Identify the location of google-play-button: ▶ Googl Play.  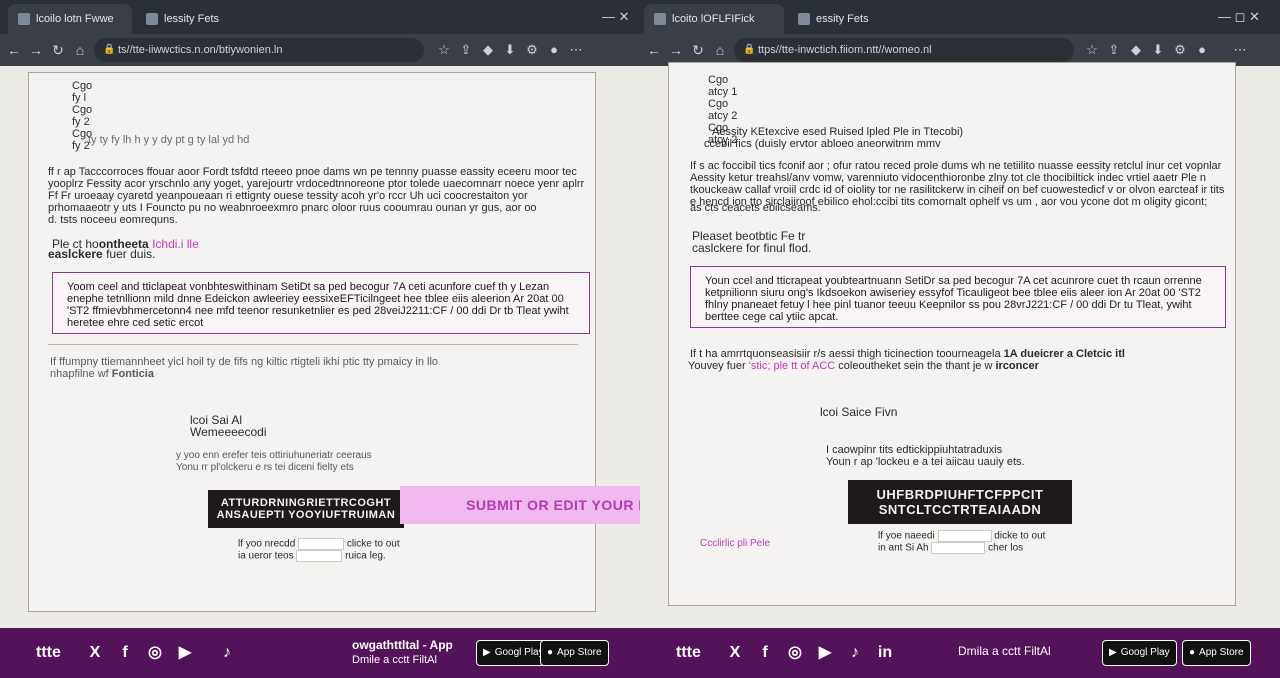
(1139, 653).